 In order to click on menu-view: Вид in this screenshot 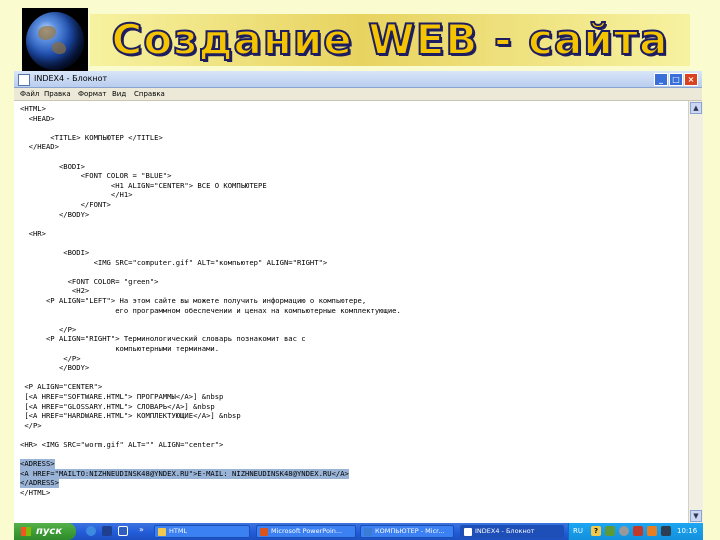, I will do `click(119, 94)`.